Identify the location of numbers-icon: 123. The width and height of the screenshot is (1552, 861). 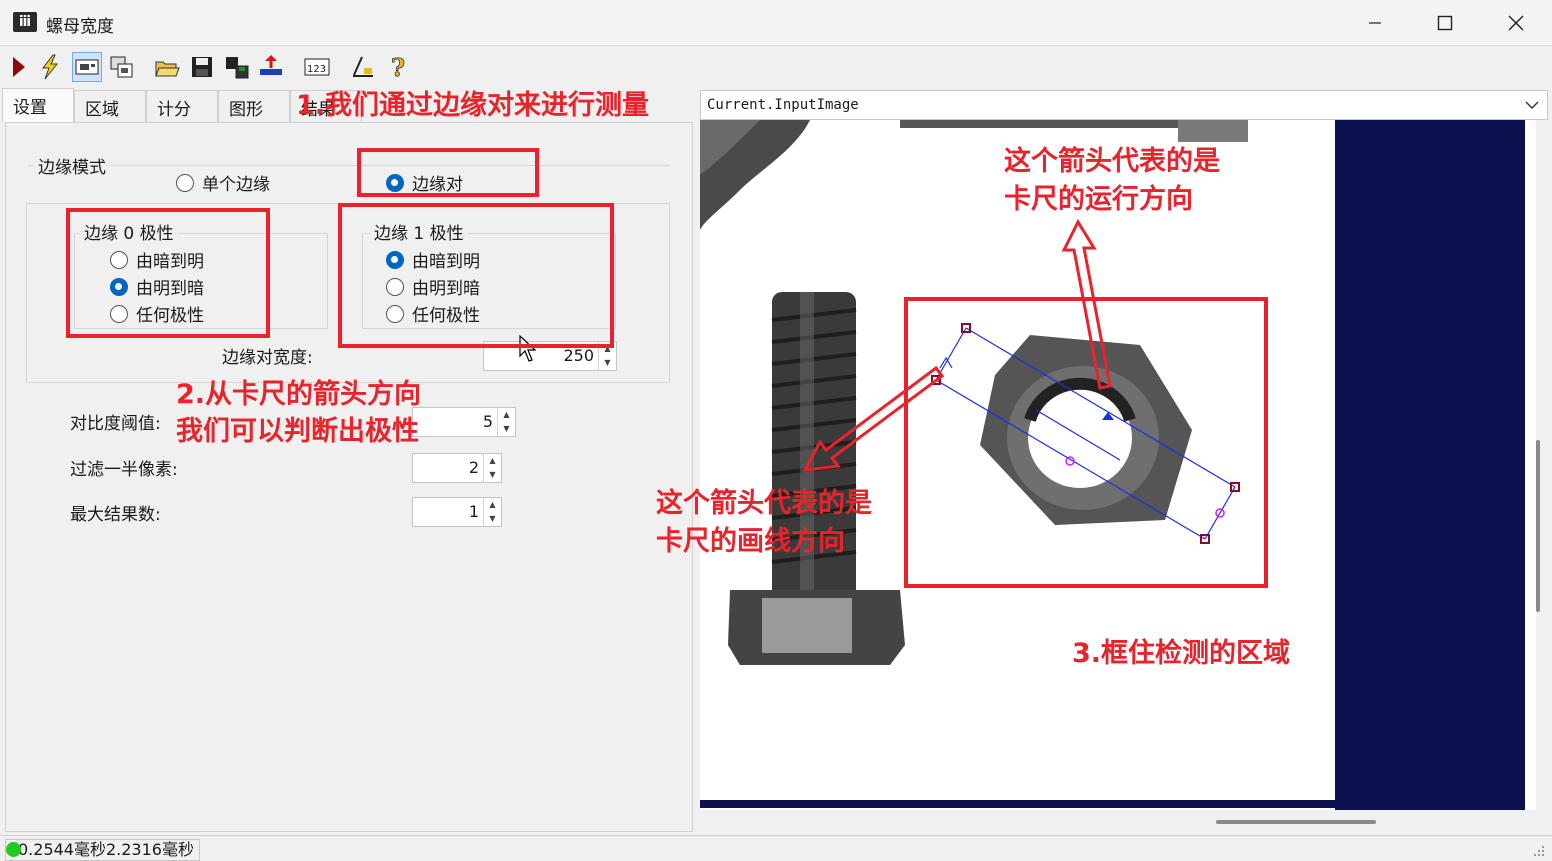
(317, 67).